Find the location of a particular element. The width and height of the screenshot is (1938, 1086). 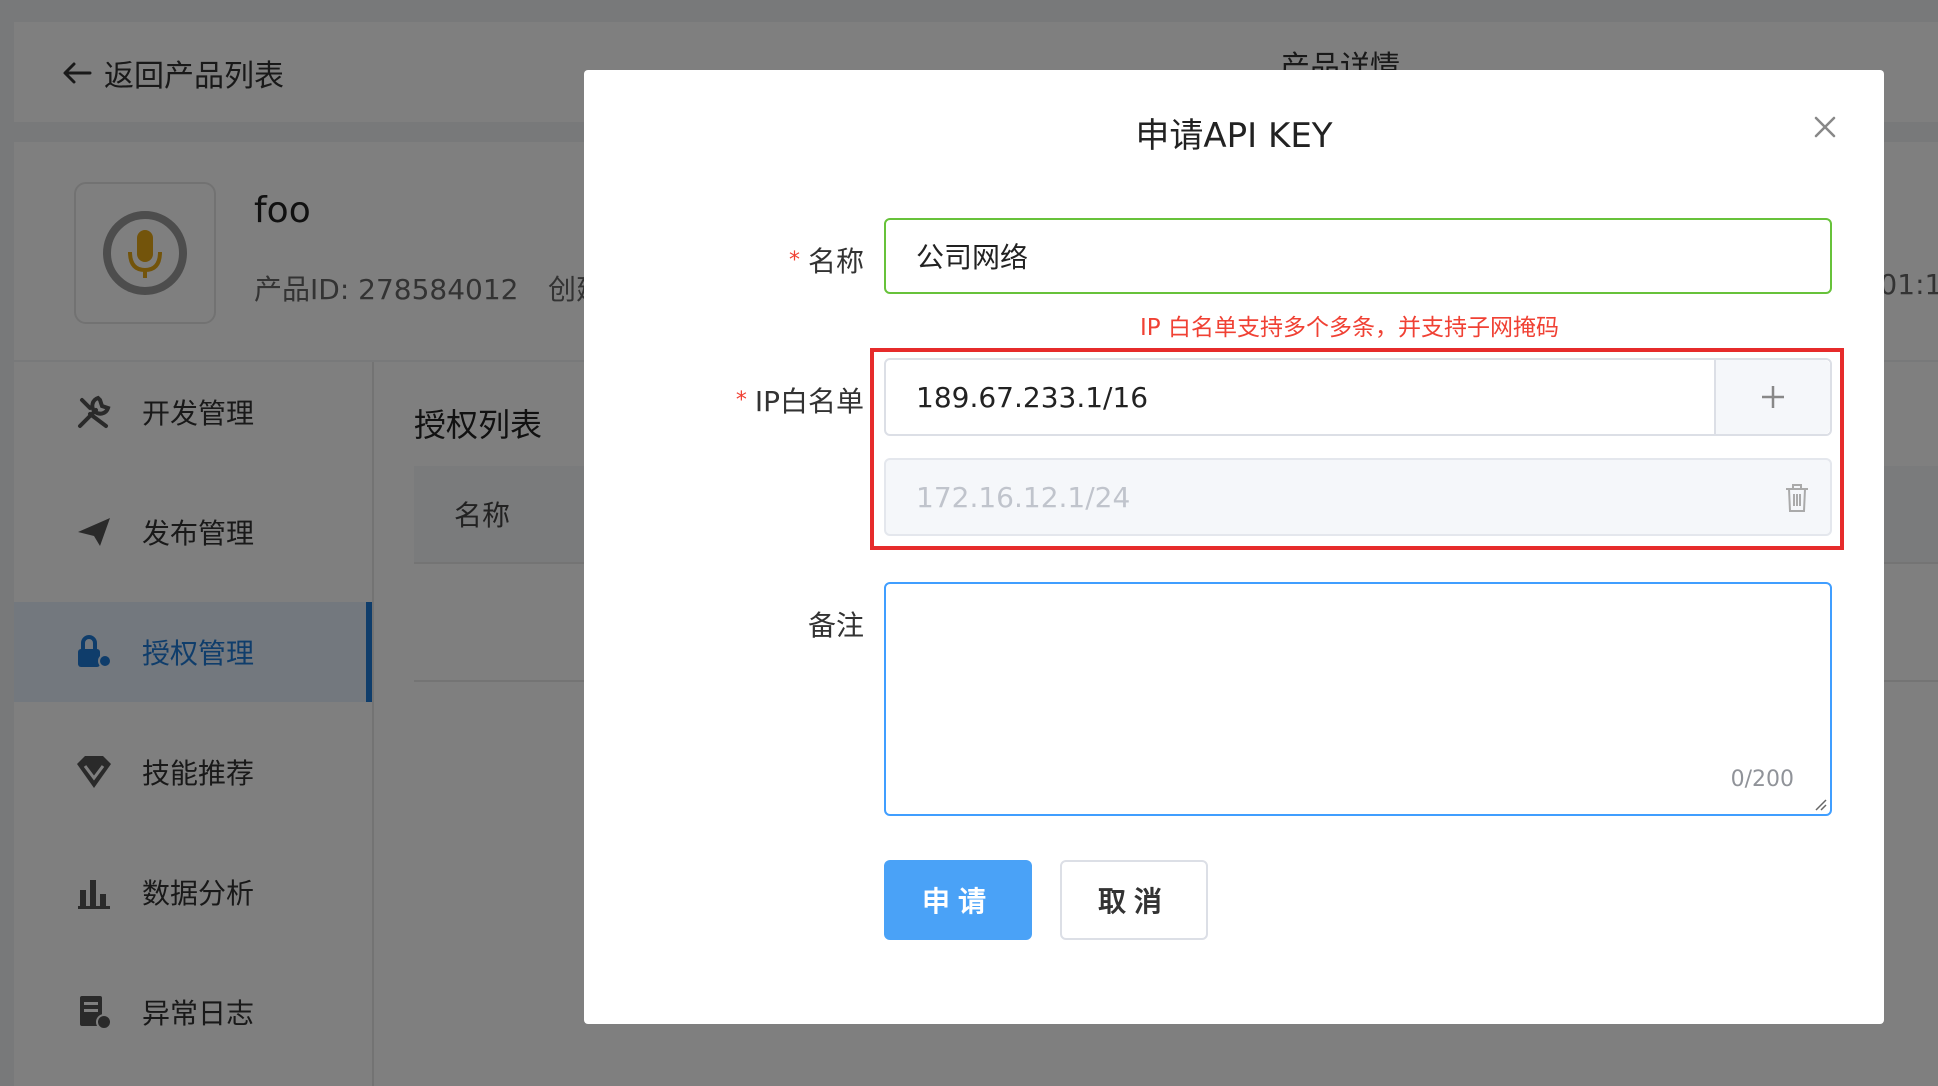

ip-input-row: 189.67.233.1/16 is located at coordinates (1358, 397).